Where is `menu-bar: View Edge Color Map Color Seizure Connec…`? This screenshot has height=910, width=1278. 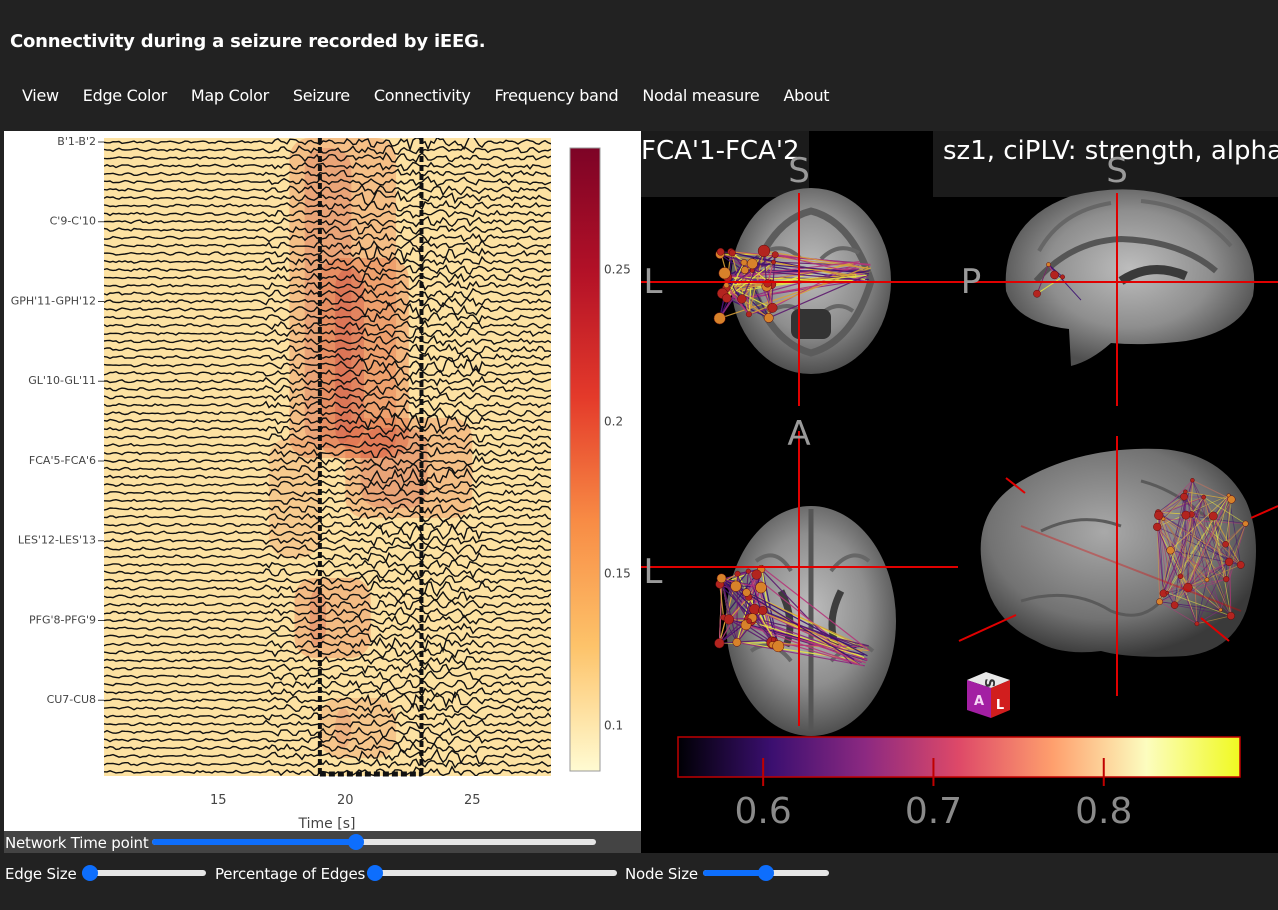 menu-bar: View Edge Color Map Color Seizure Connec… is located at coordinates (425, 95).